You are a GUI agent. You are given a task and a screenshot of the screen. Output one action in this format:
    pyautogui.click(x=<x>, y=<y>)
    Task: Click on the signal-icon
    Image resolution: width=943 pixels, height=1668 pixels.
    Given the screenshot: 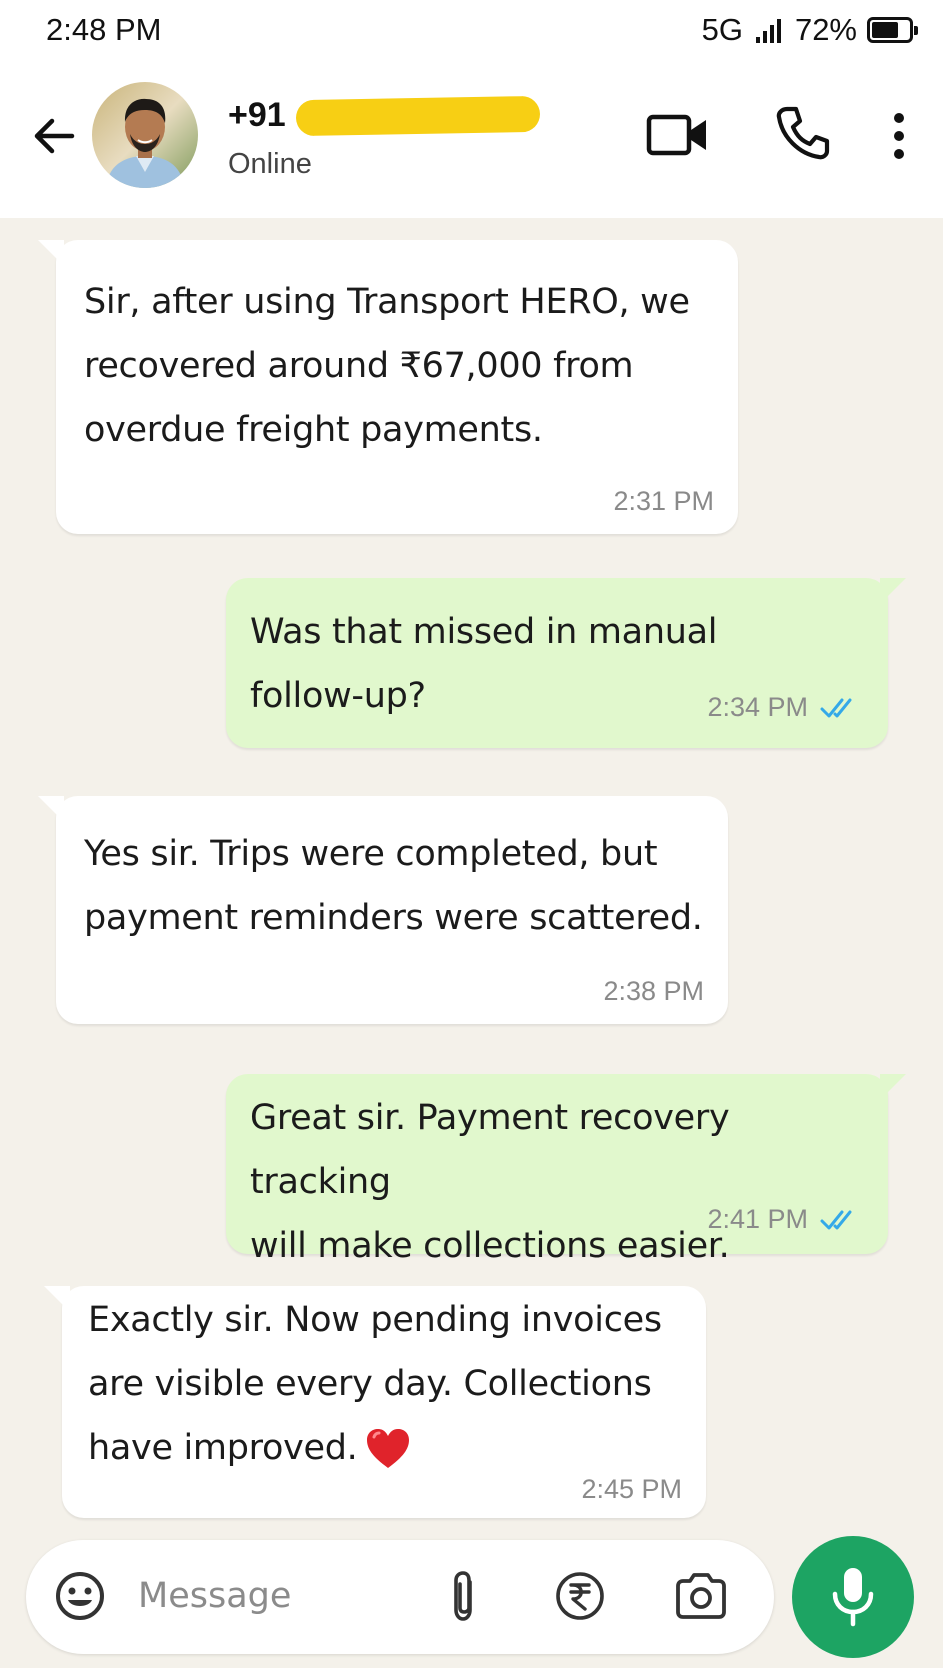 What is the action you would take?
    pyautogui.click(x=767, y=30)
    